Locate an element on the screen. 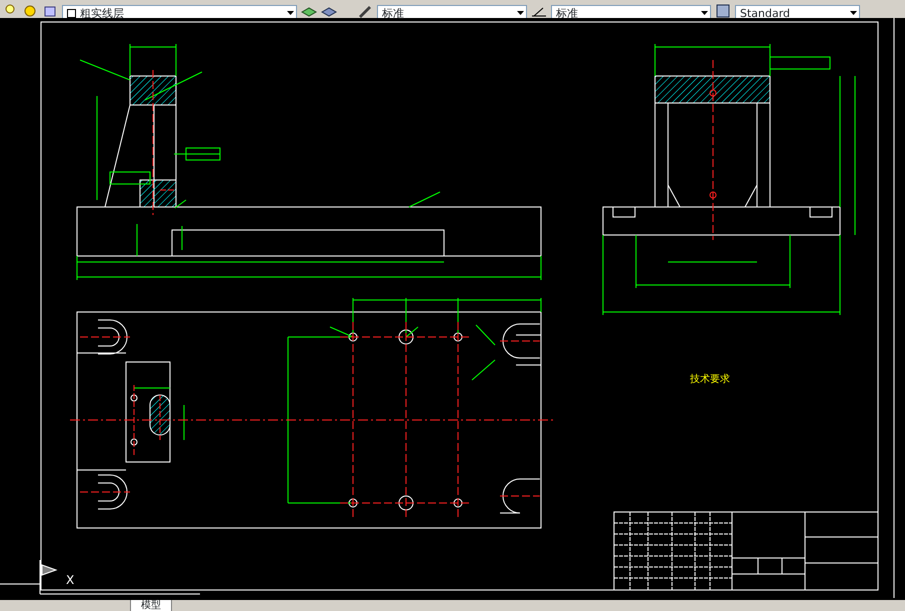 The image size is (905, 611). notes-title: 技术要求 is located at coordinates (710, 379).